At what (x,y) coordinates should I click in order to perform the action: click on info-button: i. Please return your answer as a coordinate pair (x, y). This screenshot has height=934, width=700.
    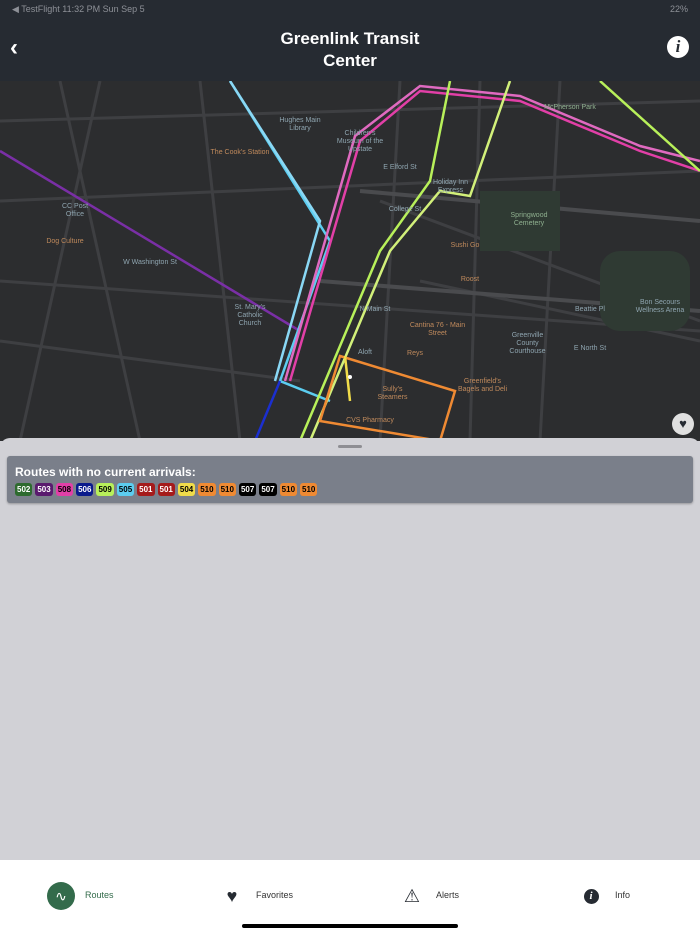
    Looking at the image, I should click on (678, 47).